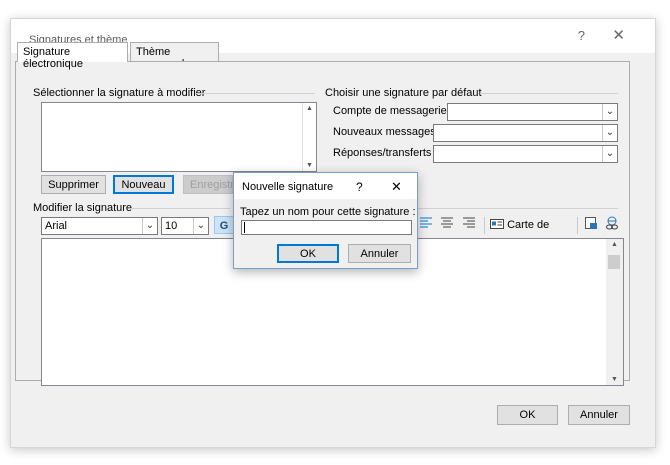 The width and height of the screenshot is (670, 465). I want to click on dialog-ok-label: OK, so click(308, 254).